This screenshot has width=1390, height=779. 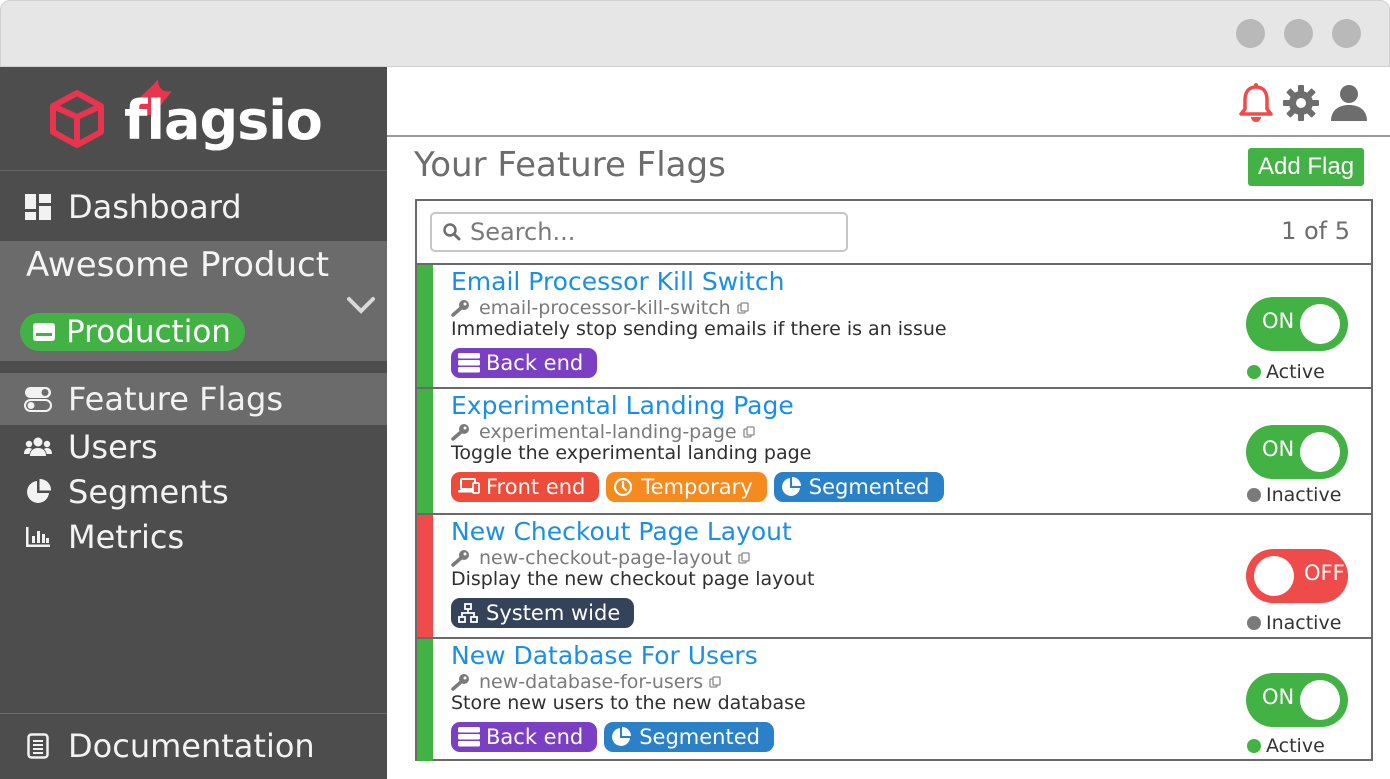 What do you see at coordinates (536, 487) in the screenshot?
I see `tag-label: Front end` at bounding box center [536, 487].